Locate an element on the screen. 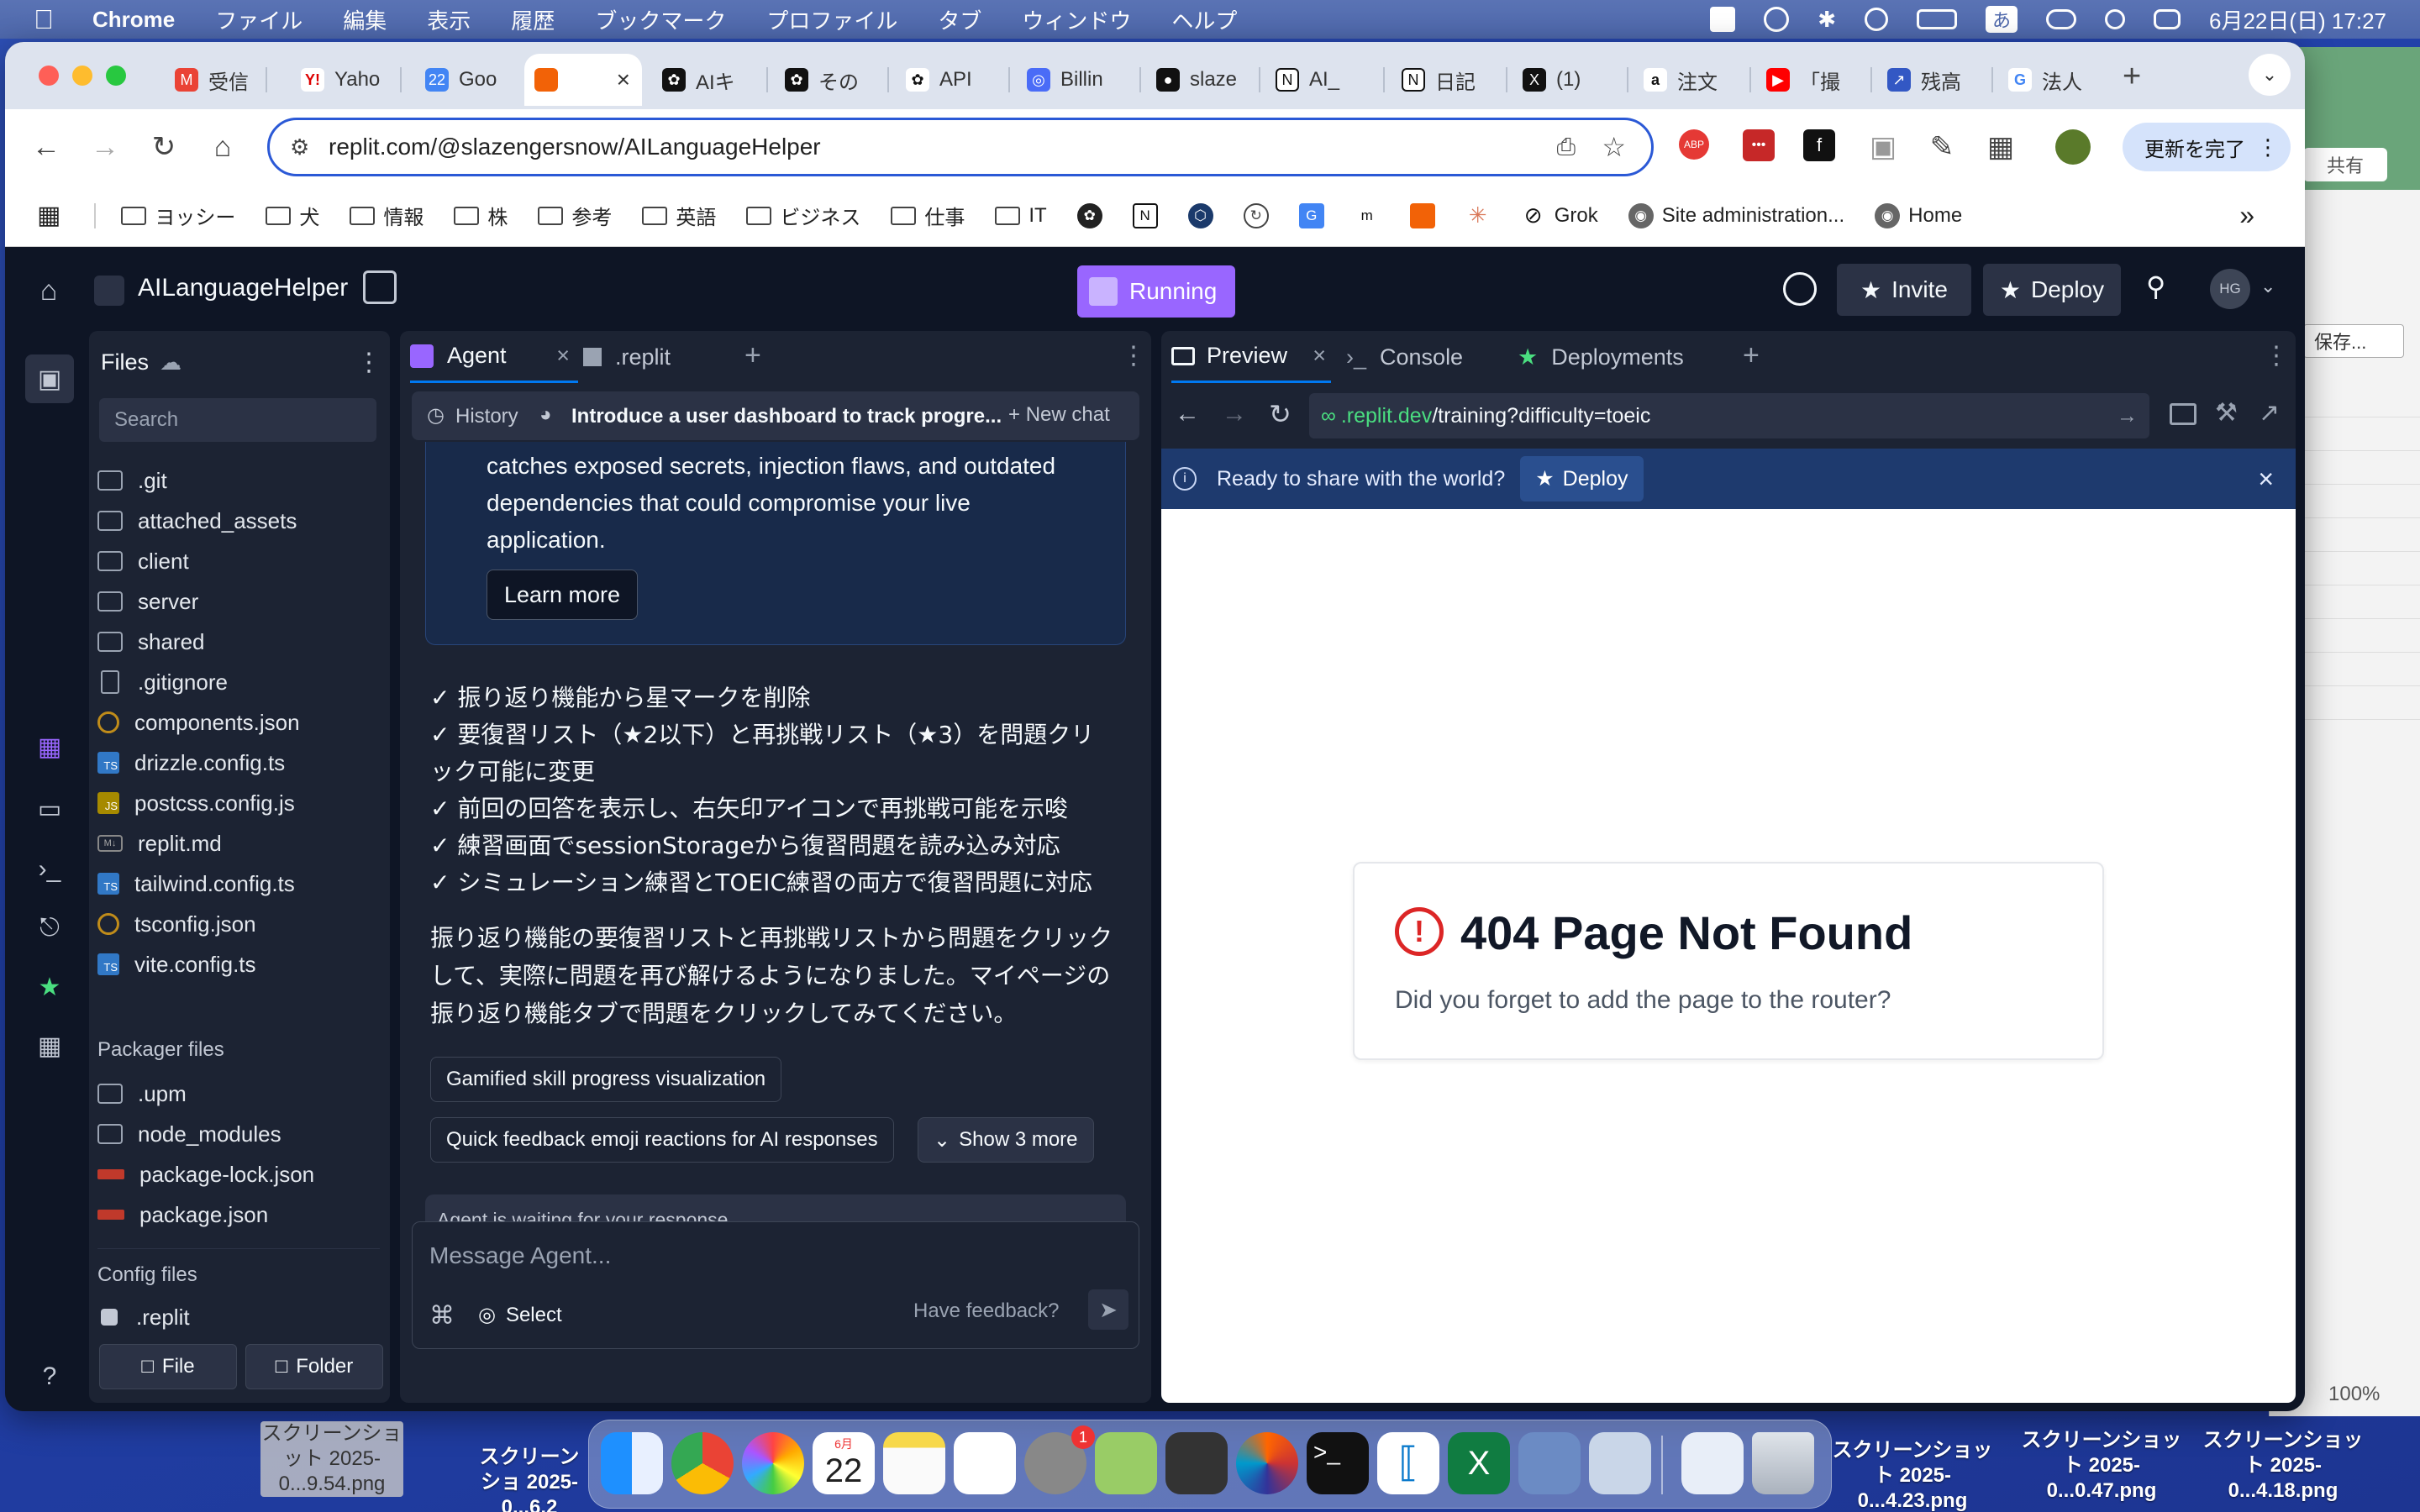 This screenshot has height=1512, width=2420. calculator-icon is located at coordinates (1196, 1463).